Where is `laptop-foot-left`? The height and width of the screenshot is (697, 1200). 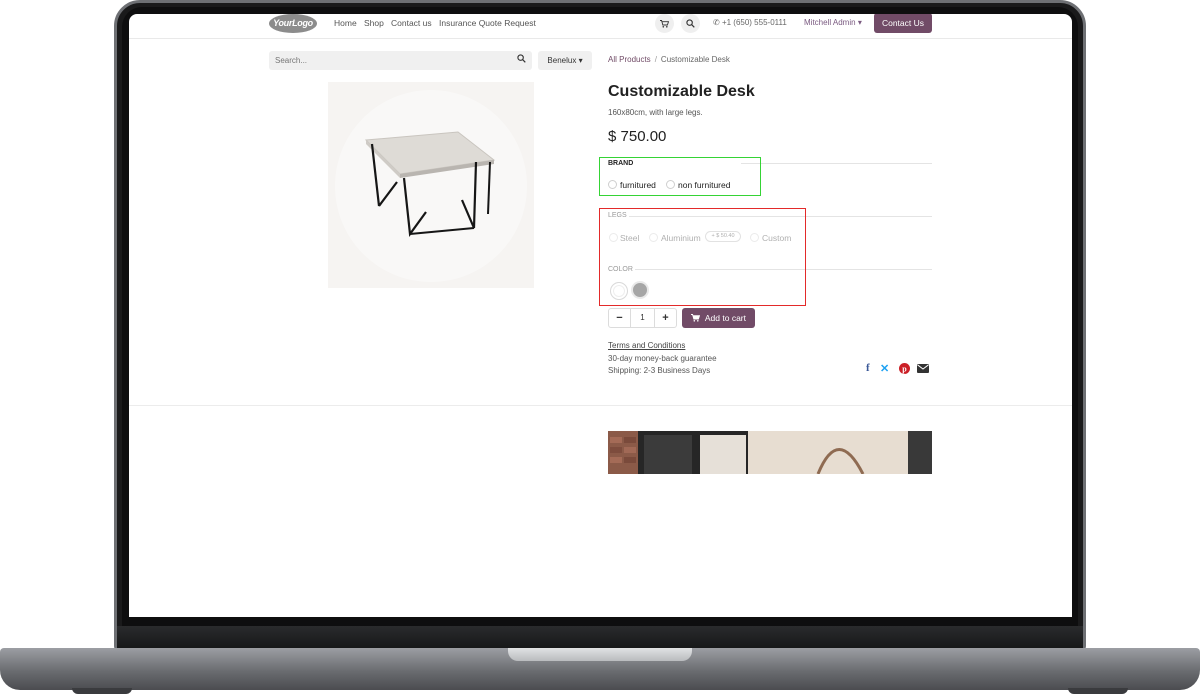
laptop-foot-left is located at coordinates (102, 691).